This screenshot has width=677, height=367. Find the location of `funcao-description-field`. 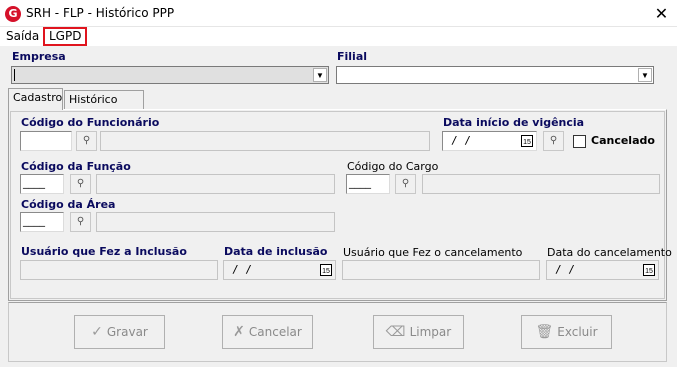

funcao-description-field is located at coordinates (215, 184).